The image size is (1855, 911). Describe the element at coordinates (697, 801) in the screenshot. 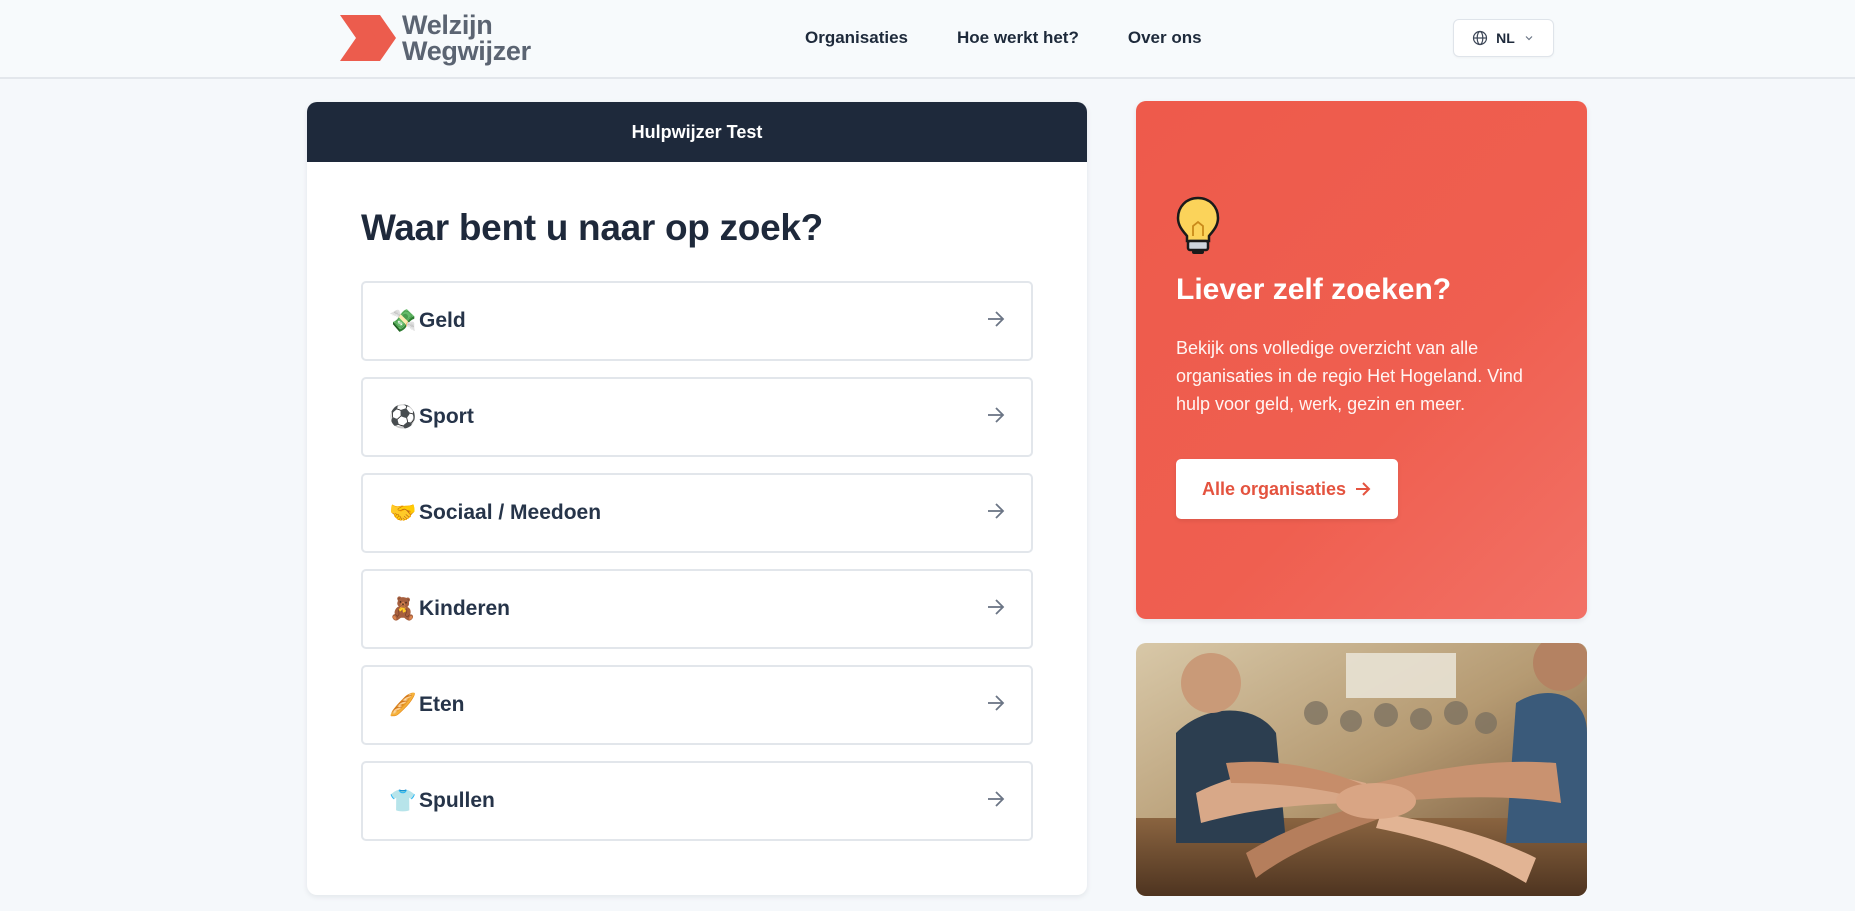

I see `option-spullen: 👕 Spullen` at that location.